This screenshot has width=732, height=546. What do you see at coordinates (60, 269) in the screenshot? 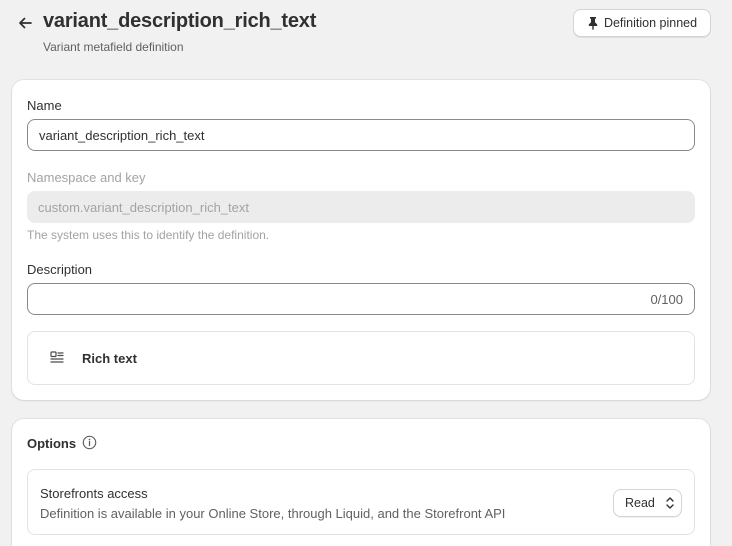
I see `description-label: Description` at bounding box center [60, 269].